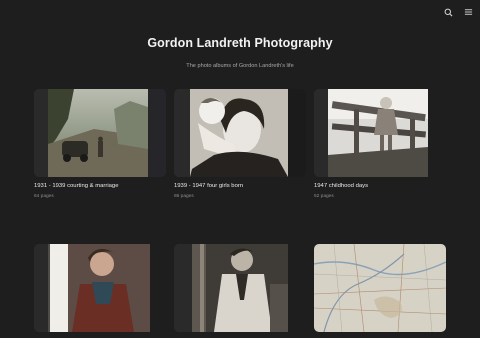  Describe the element at coordinates (448, 12) in the screenshot. I see `search-icon` at that location.